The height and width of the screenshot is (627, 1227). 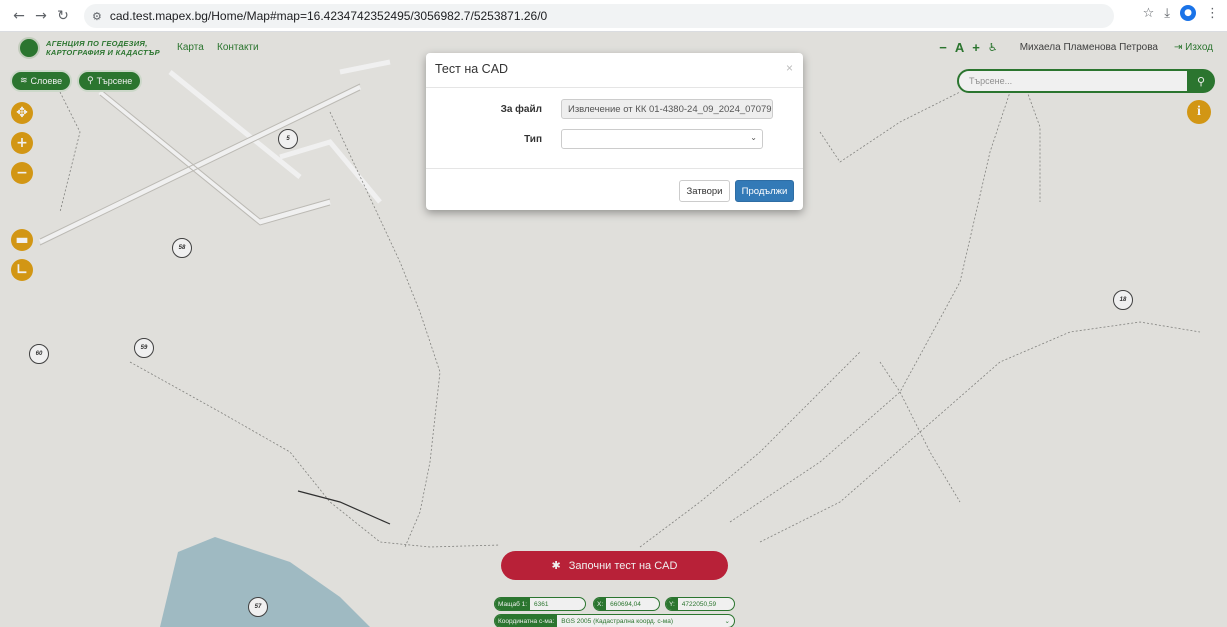 I want to click on y-coordinate-field: Y: 4722050,59, so click(x=700, y=604).